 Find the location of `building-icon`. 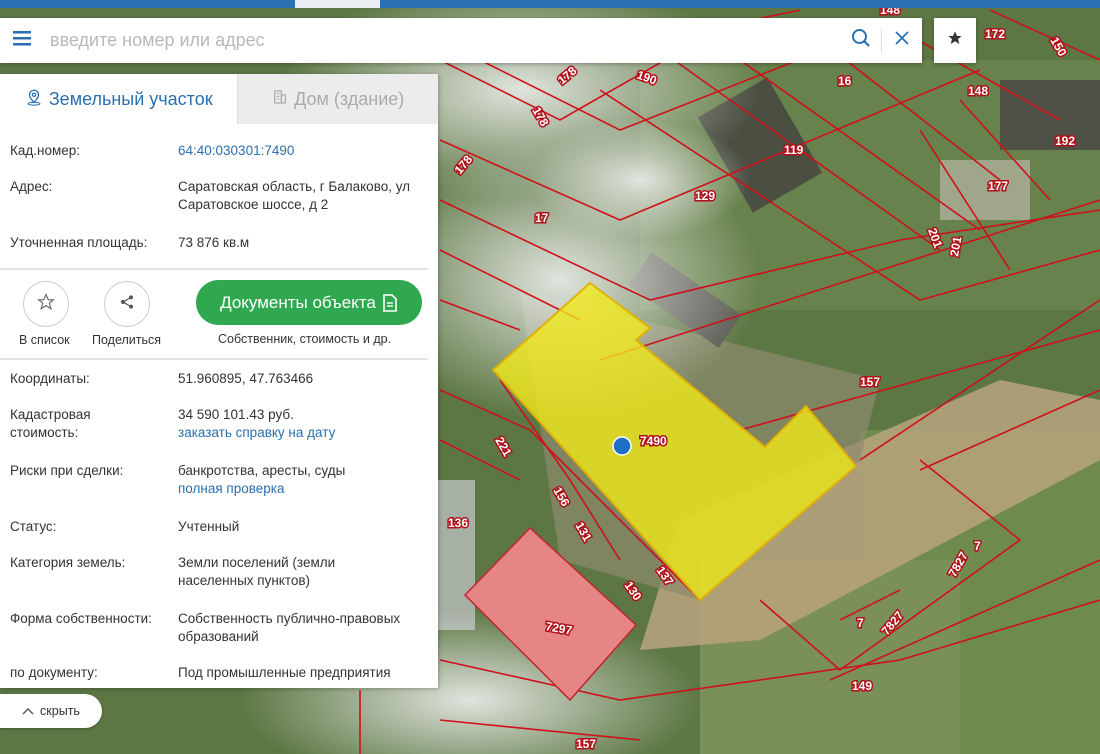

building-icon is located at coordinates (283, 99).